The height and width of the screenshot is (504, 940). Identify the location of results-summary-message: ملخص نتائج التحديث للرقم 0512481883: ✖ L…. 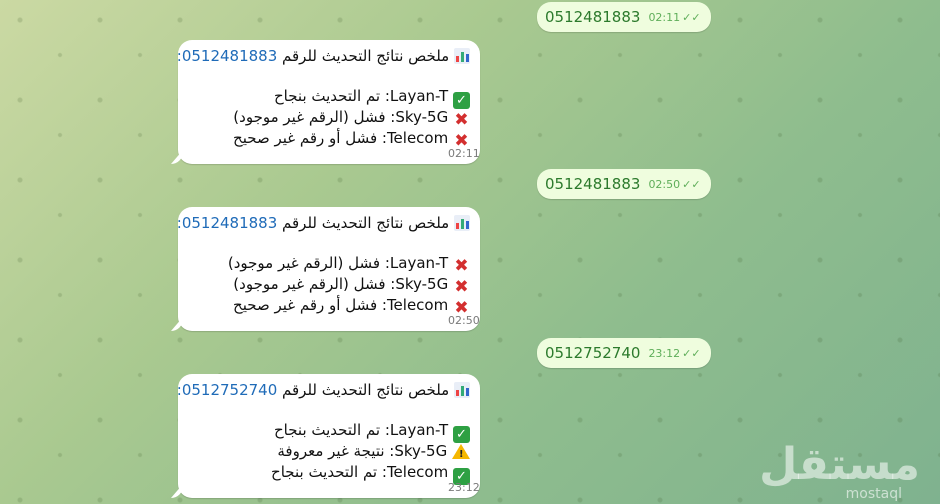
(328, 269).